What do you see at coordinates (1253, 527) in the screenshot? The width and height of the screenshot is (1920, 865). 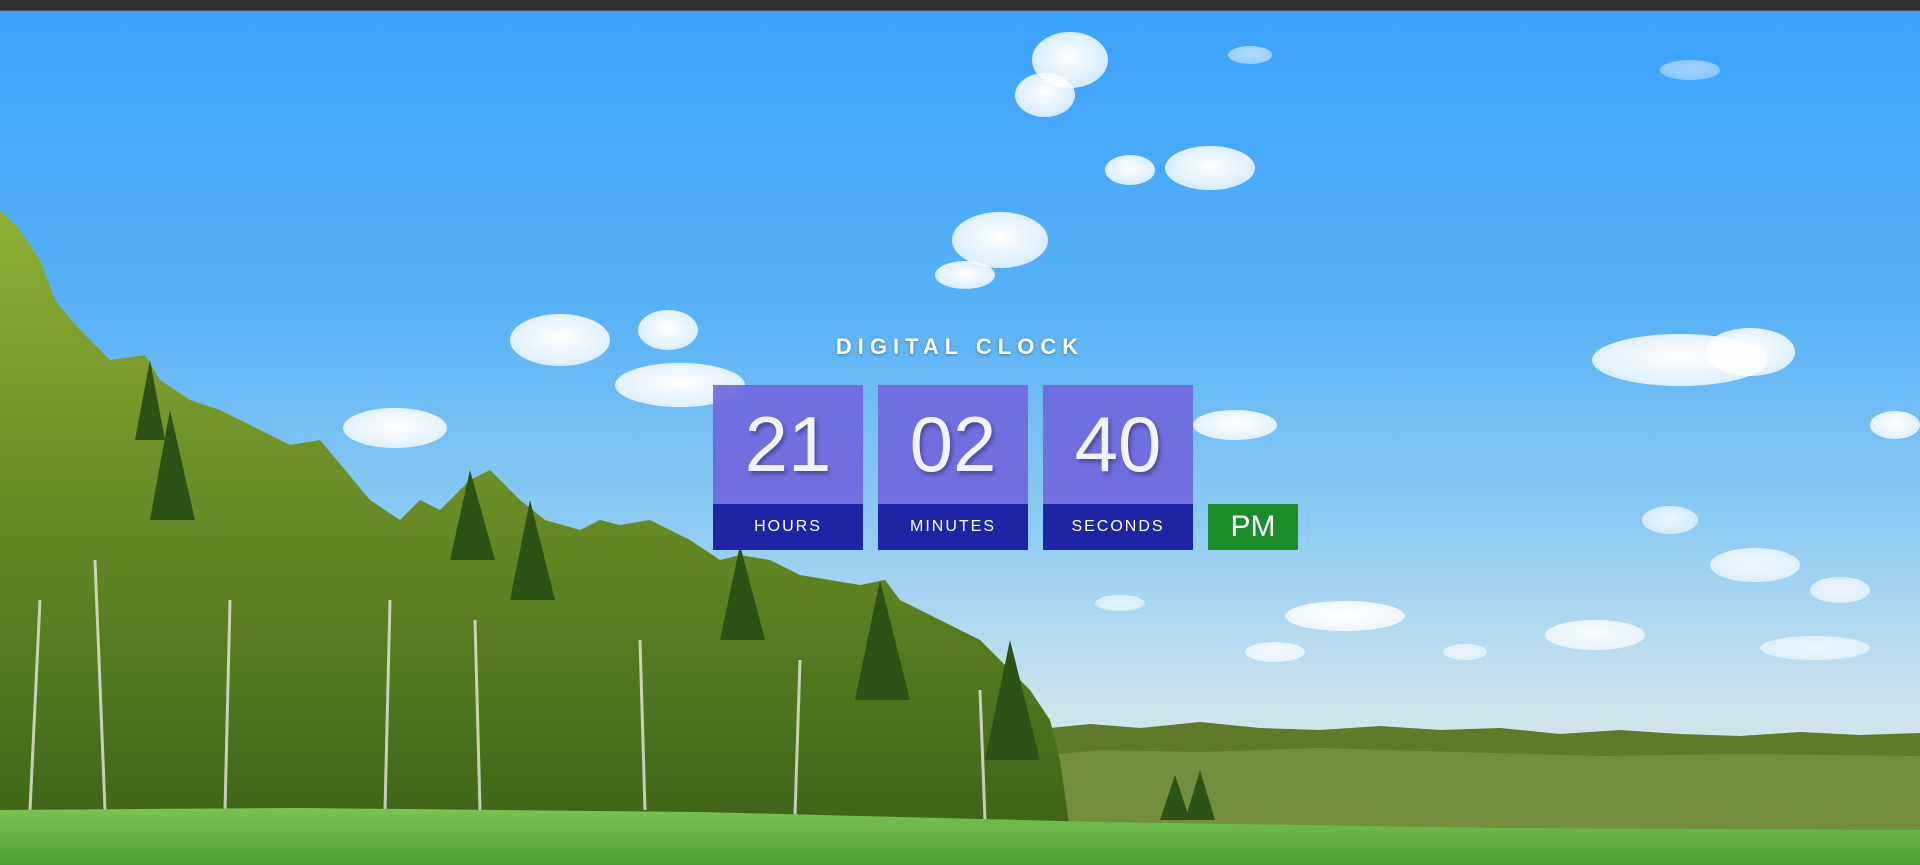 I see `am-pm-badge: PM` at bounding box center [1253, 527].